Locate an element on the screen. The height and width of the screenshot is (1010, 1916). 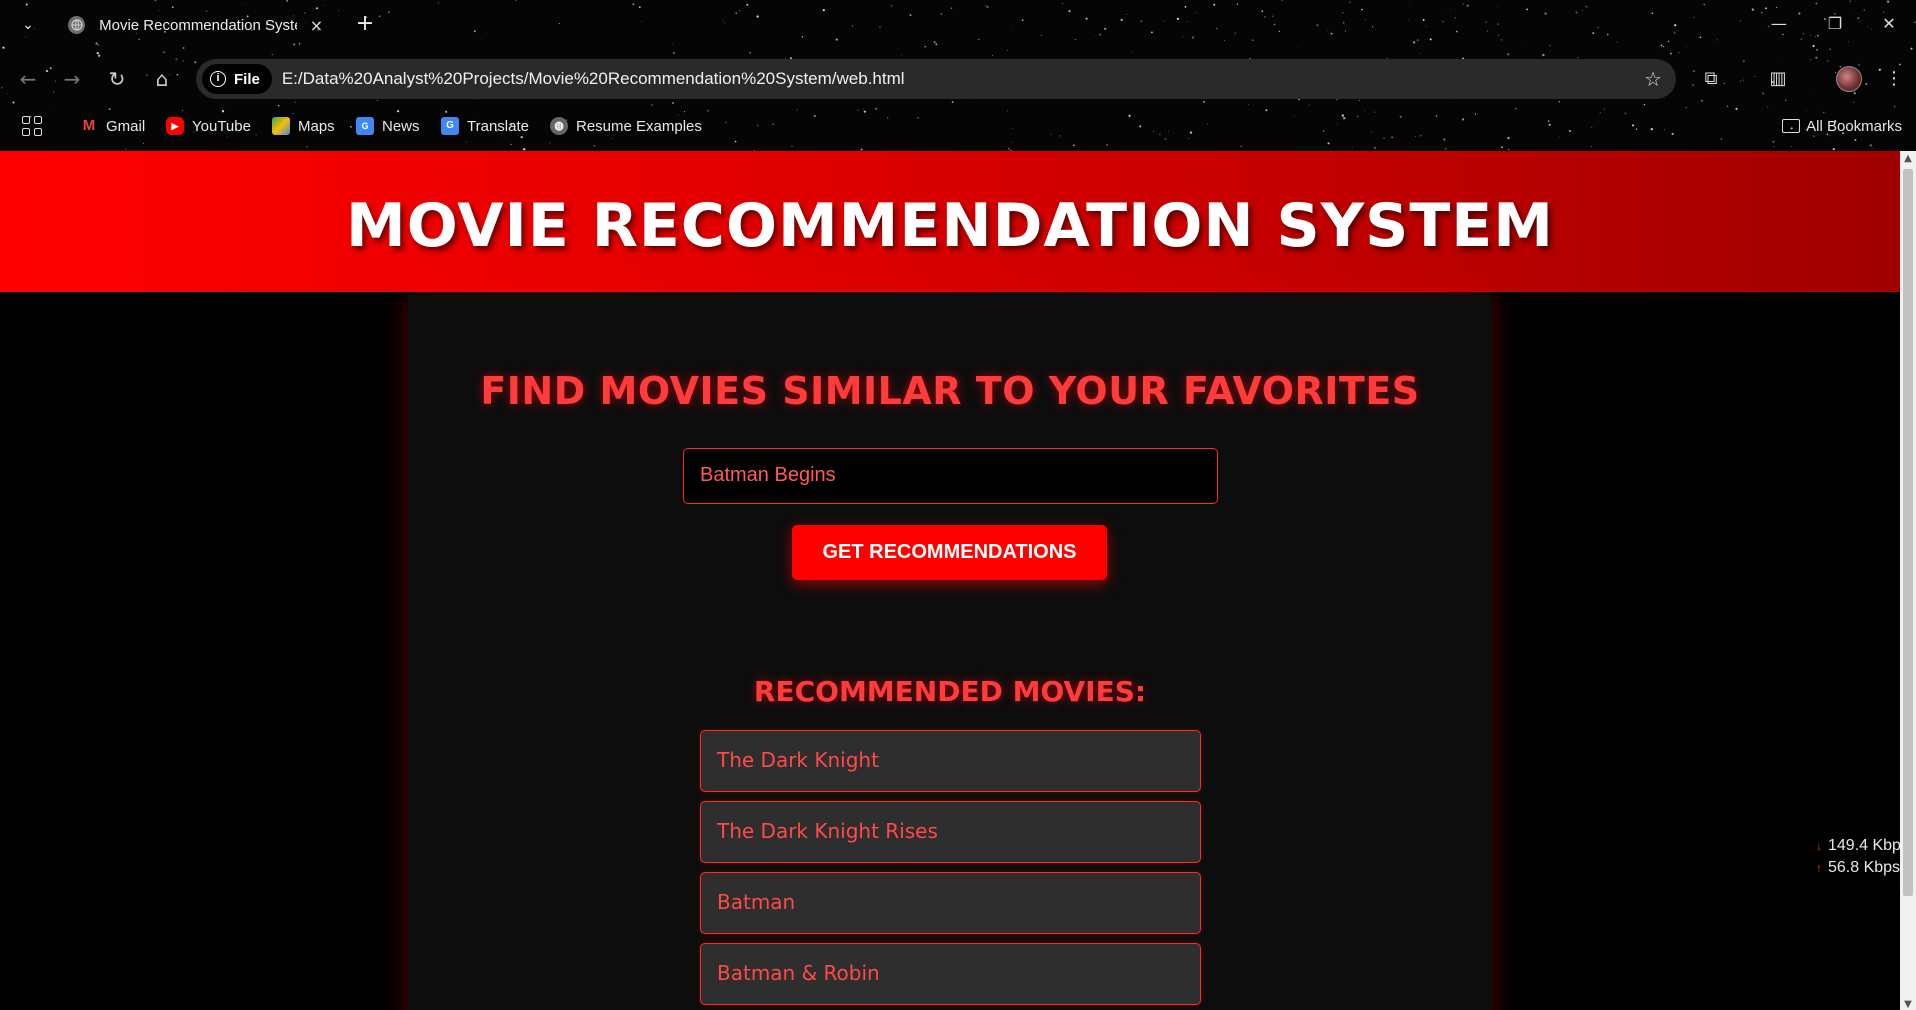
bookmark-label: News is located at coordinates (401, 126).